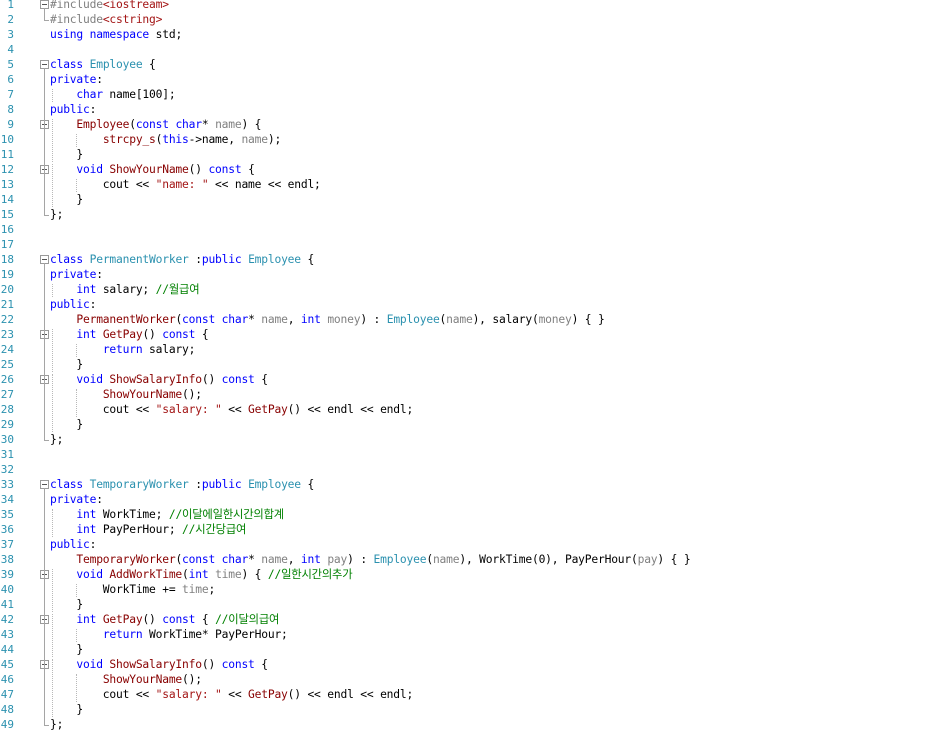  I want to click on code-line: 12 void ShowYourName() const {, so click(468, 169).